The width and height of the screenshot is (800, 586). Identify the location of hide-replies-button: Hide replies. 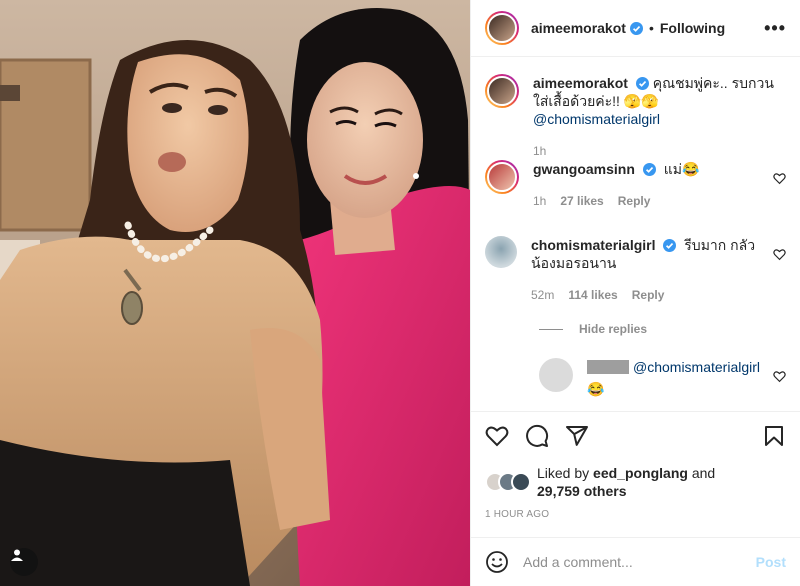
(593, 329).